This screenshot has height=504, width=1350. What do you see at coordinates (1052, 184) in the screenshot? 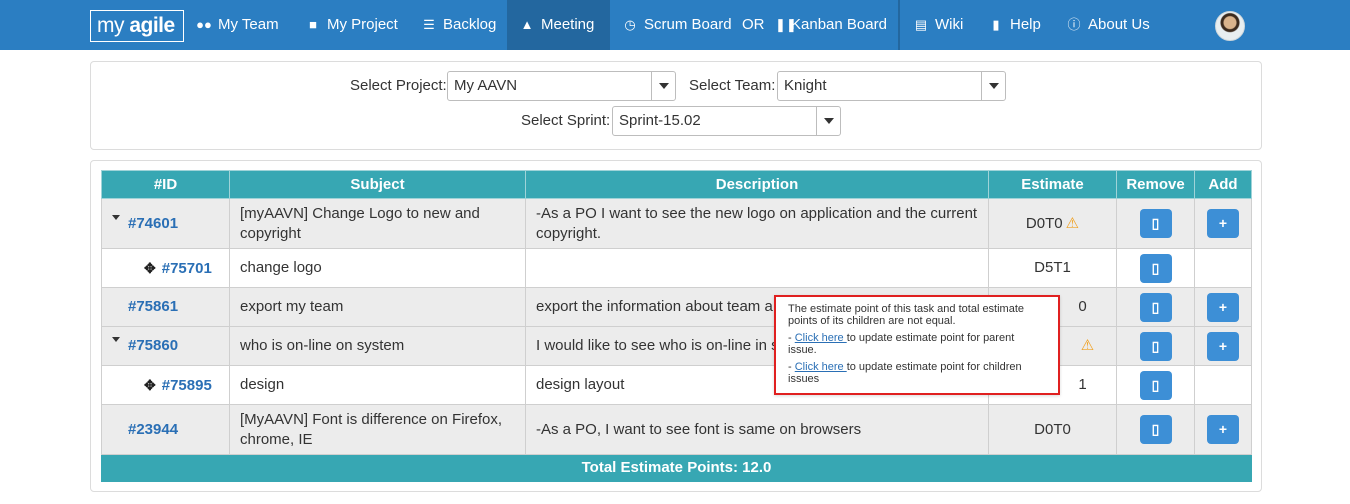
I see `col-estimate-header: Estimate` at bounding box center [1052, 184].